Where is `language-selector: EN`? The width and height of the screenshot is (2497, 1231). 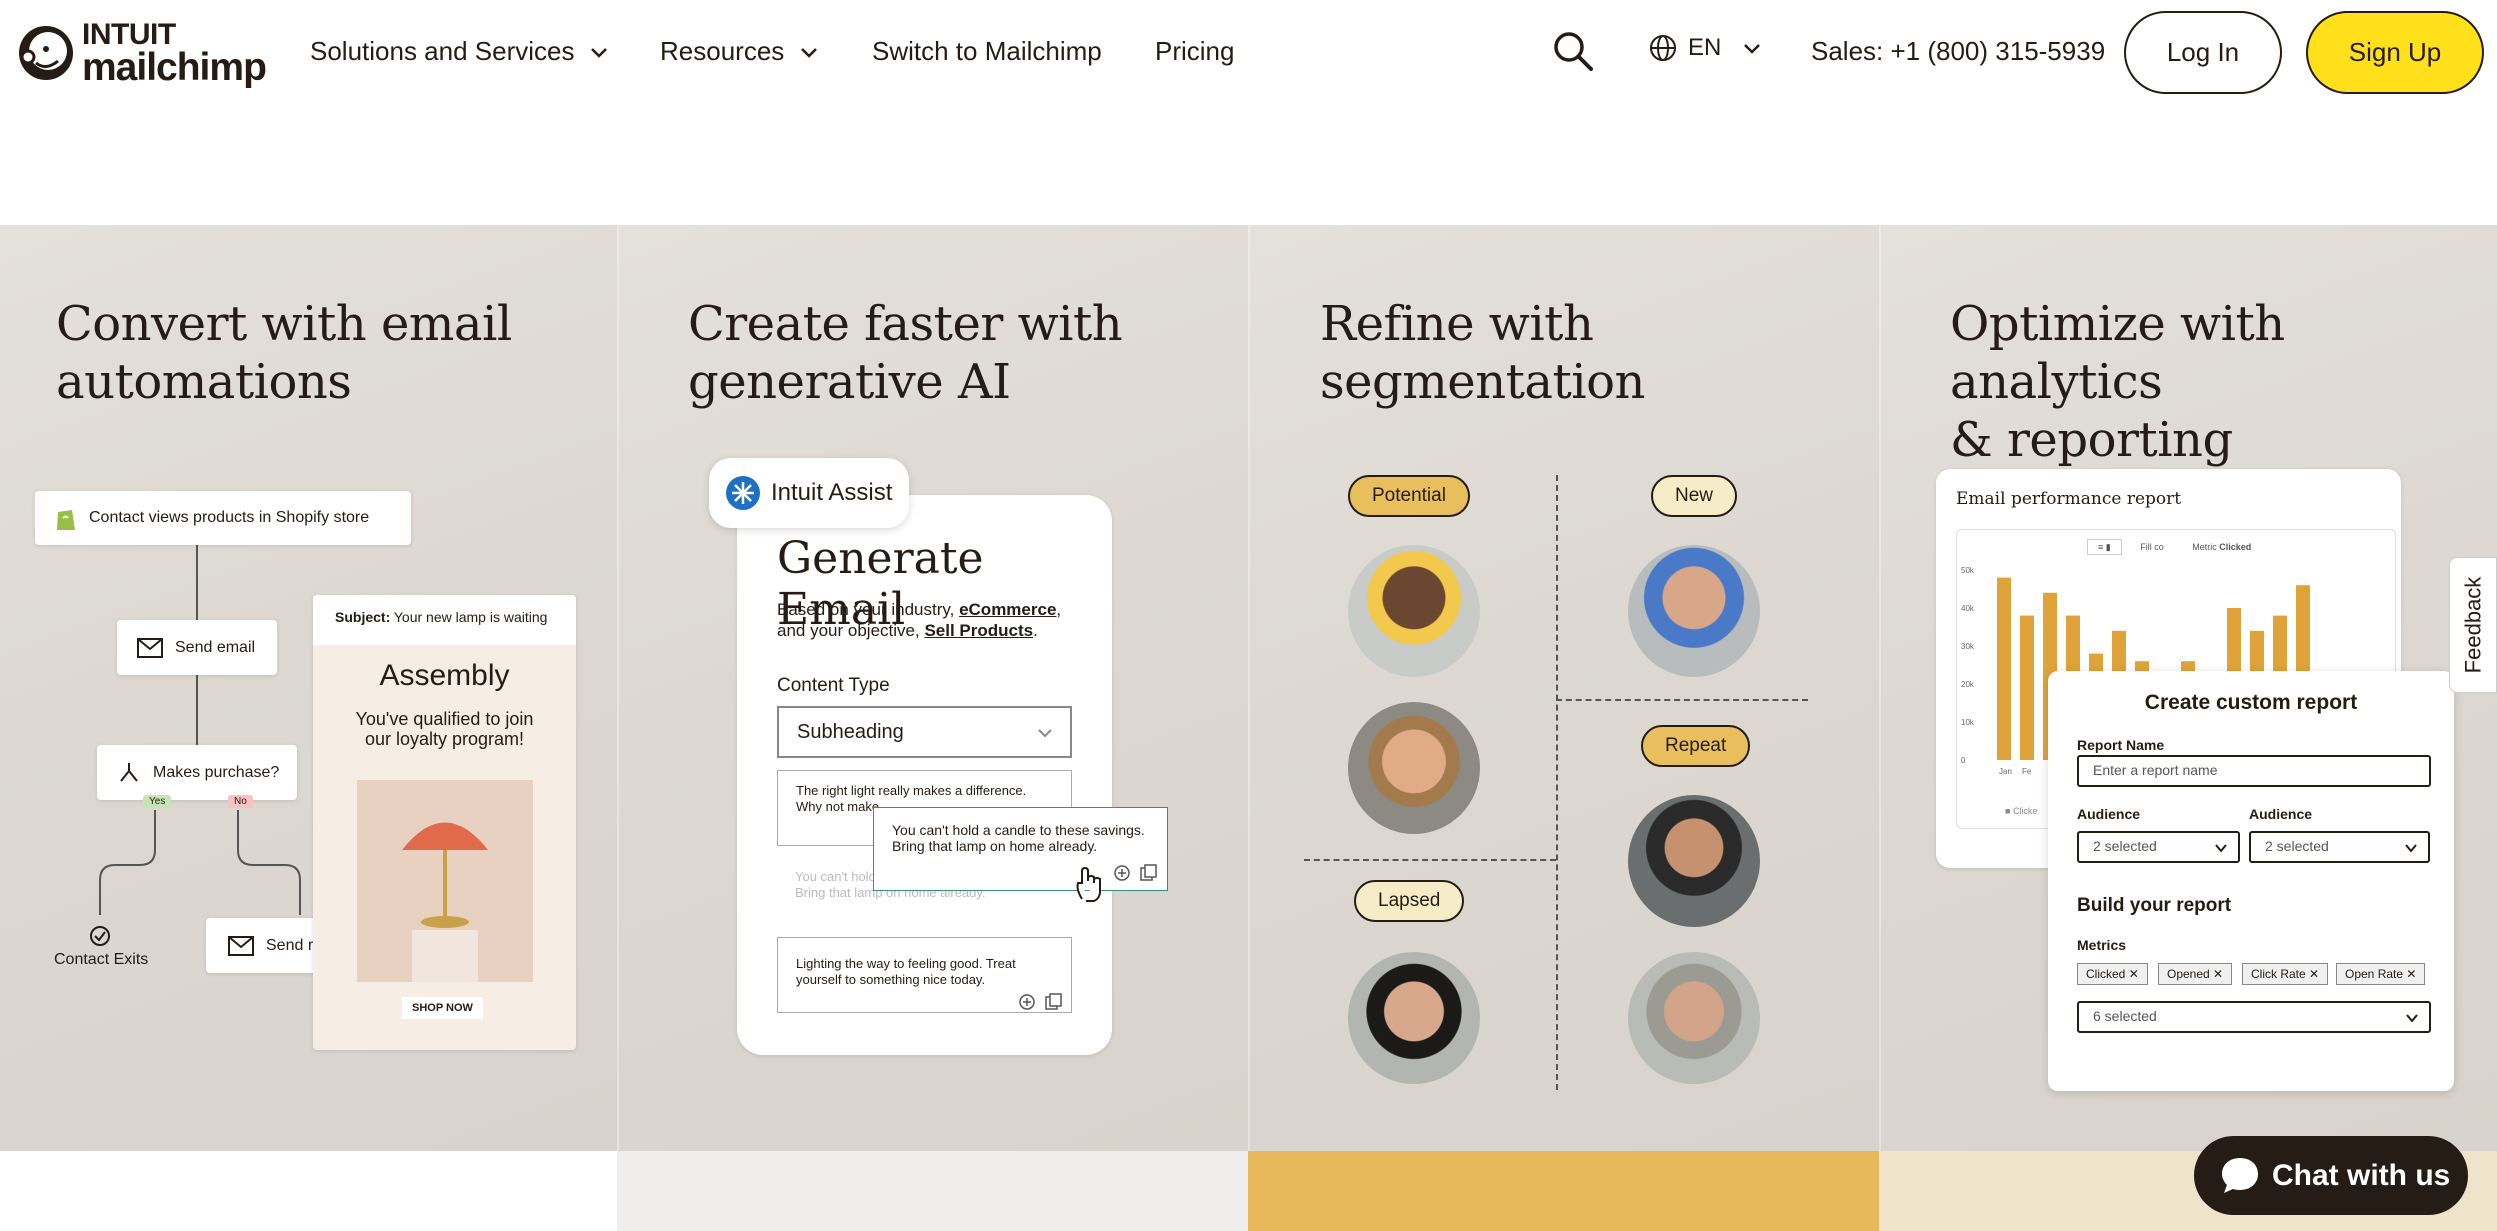
language-selector: EN is located at coordinates (1705, 48).